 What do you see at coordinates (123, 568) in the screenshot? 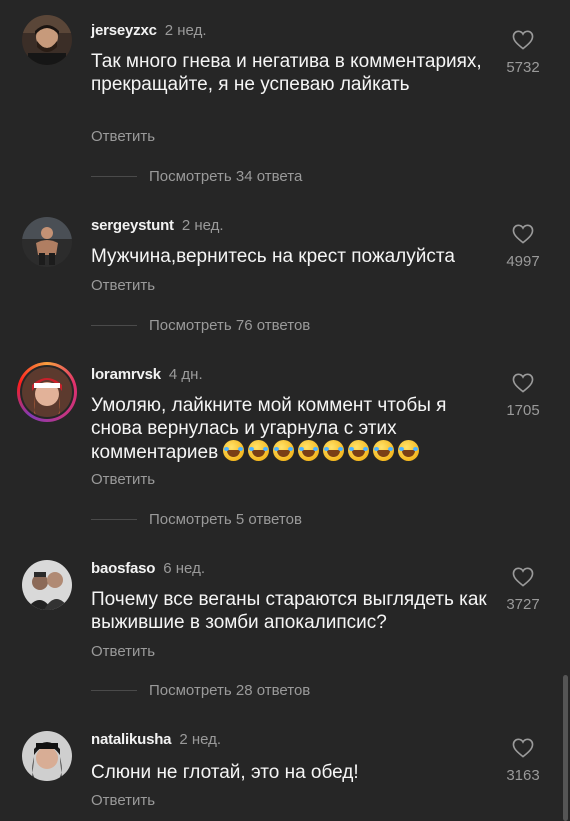
I see `username: baosfaso` at bounding box center [123, 568].